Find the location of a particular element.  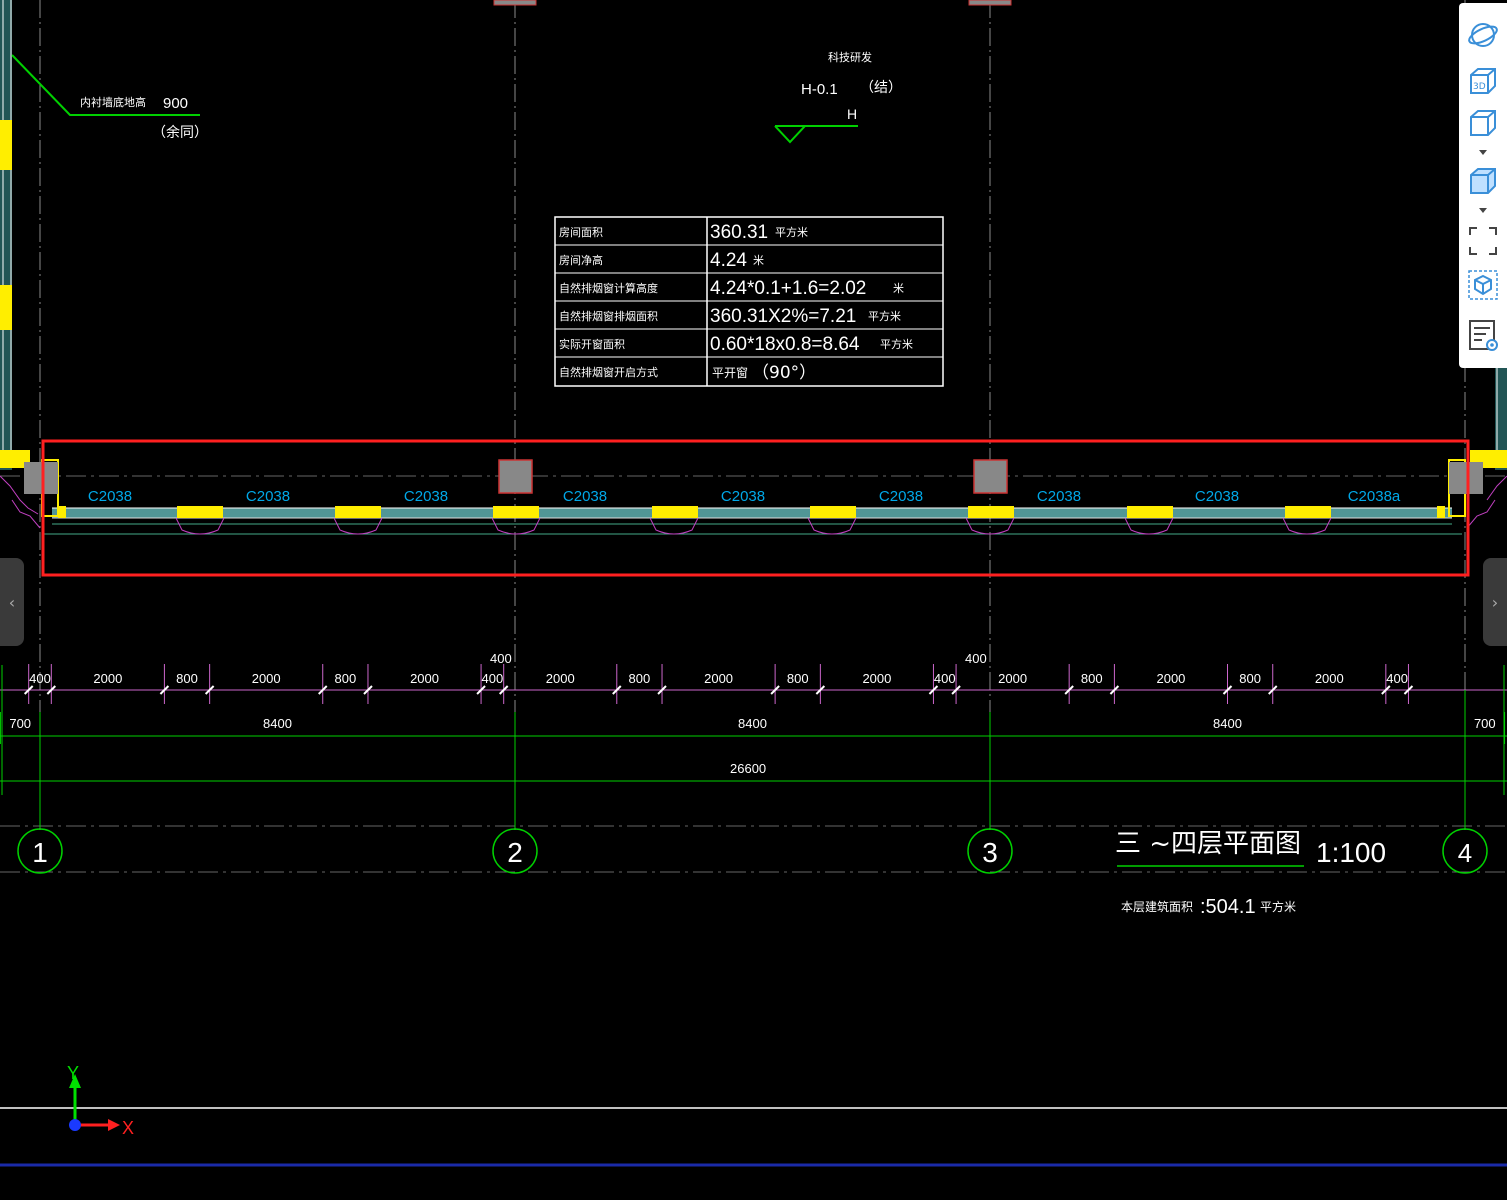

wall-note: 内衬墙底地高 900 （余同） is located at coordinates (109, 97).